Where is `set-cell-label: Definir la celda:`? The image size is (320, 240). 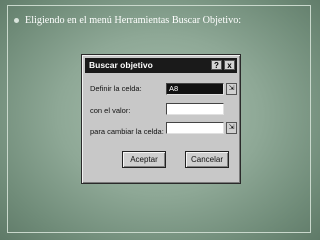 set-cell-label: Definir la celda: is located at coordinates (116, 88).